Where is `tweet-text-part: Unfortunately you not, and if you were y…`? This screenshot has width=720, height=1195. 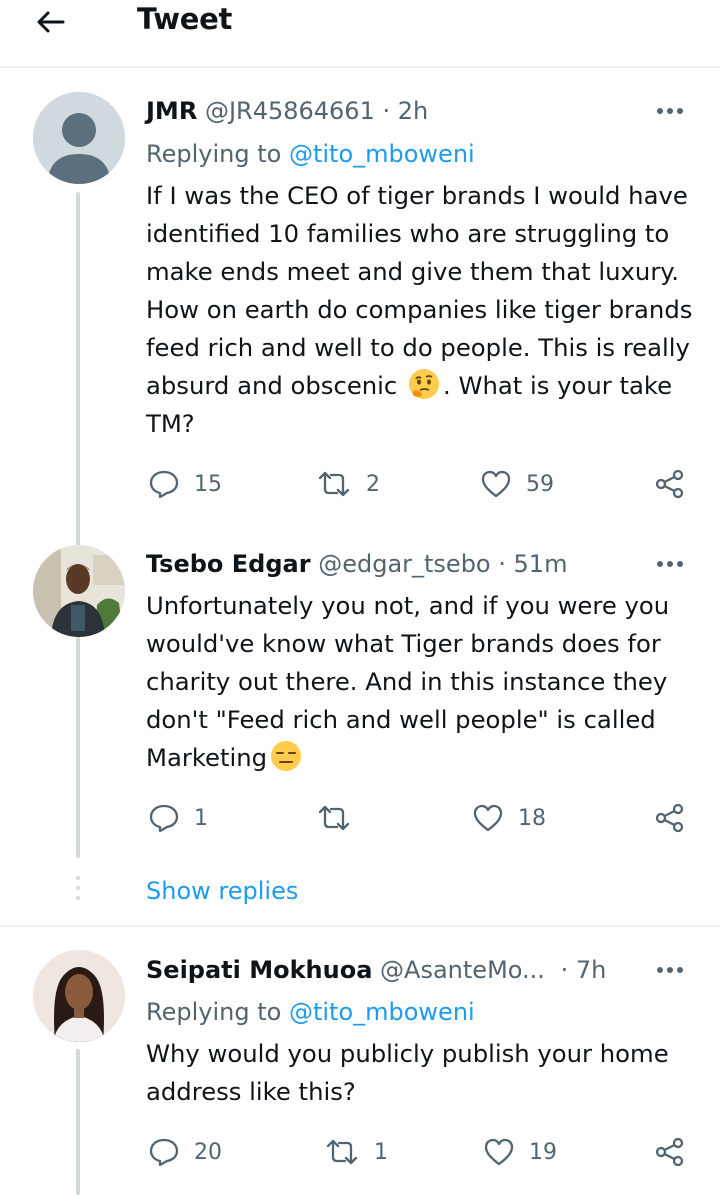
tweet-text-part: Unfortunately you not, and if you were y… is located at coordinates (408, 681).